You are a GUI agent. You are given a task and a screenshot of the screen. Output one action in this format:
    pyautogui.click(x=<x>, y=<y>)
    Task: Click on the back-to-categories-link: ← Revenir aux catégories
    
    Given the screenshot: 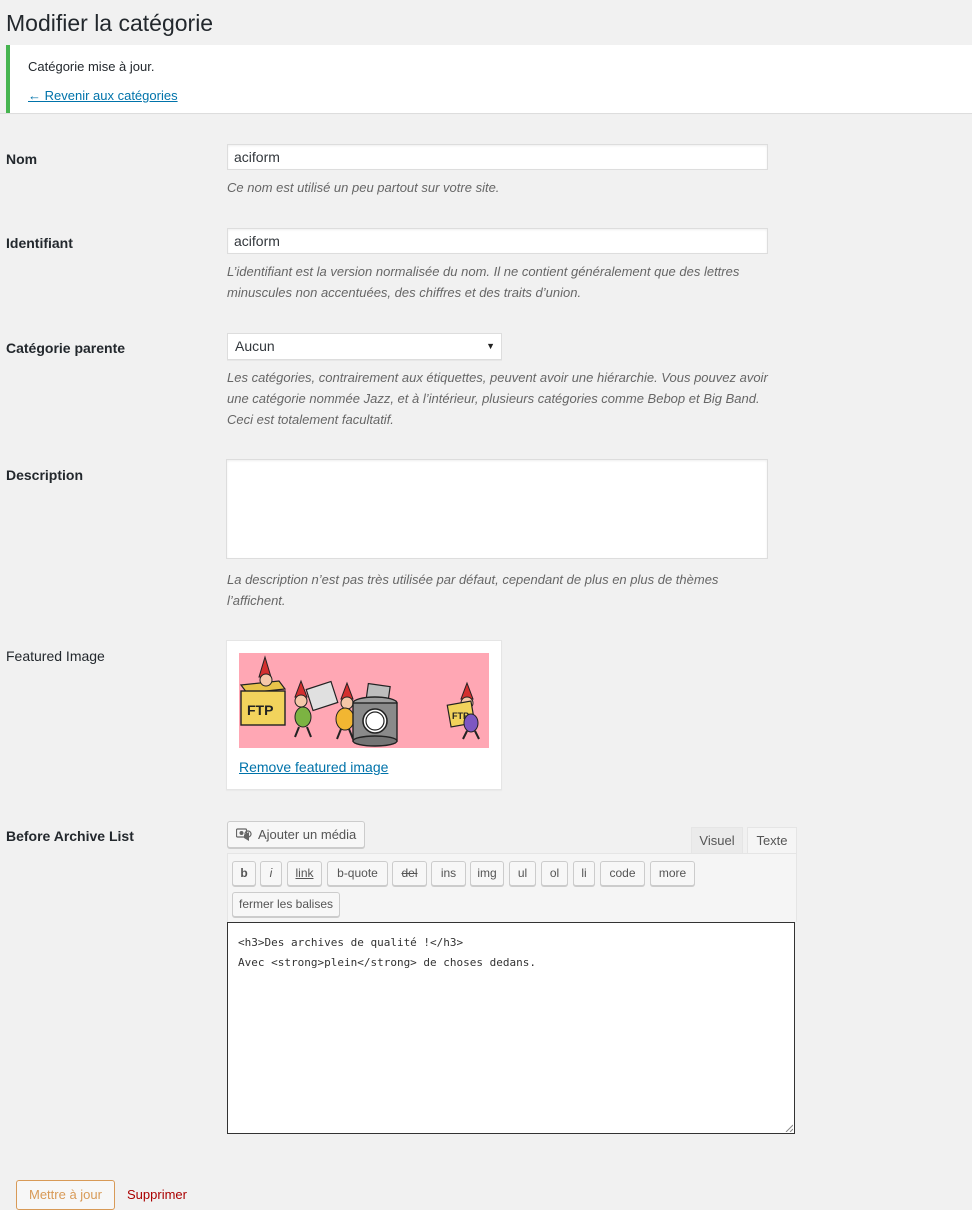 What is the action you would take?
    pyautogui.click(x=103, y=95)
    